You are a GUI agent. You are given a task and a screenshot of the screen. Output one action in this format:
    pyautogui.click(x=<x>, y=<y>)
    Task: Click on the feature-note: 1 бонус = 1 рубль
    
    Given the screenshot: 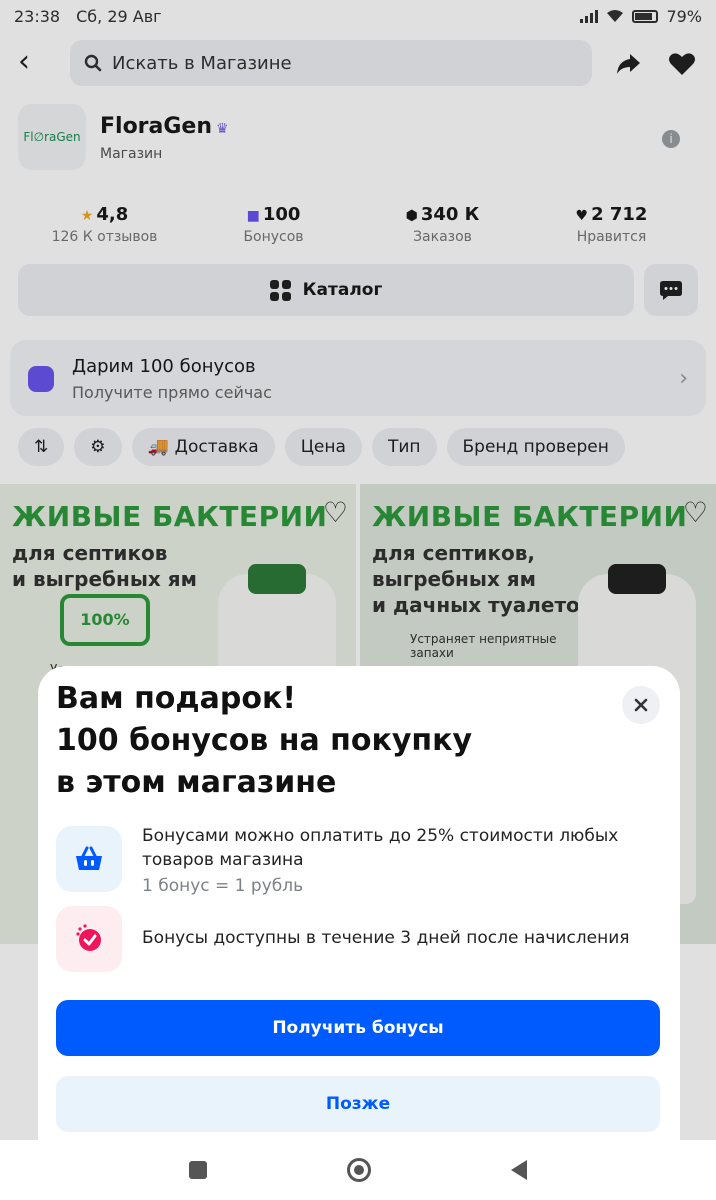 What is the action you would take?
    pyautogui.click(x=223, y=886)
    